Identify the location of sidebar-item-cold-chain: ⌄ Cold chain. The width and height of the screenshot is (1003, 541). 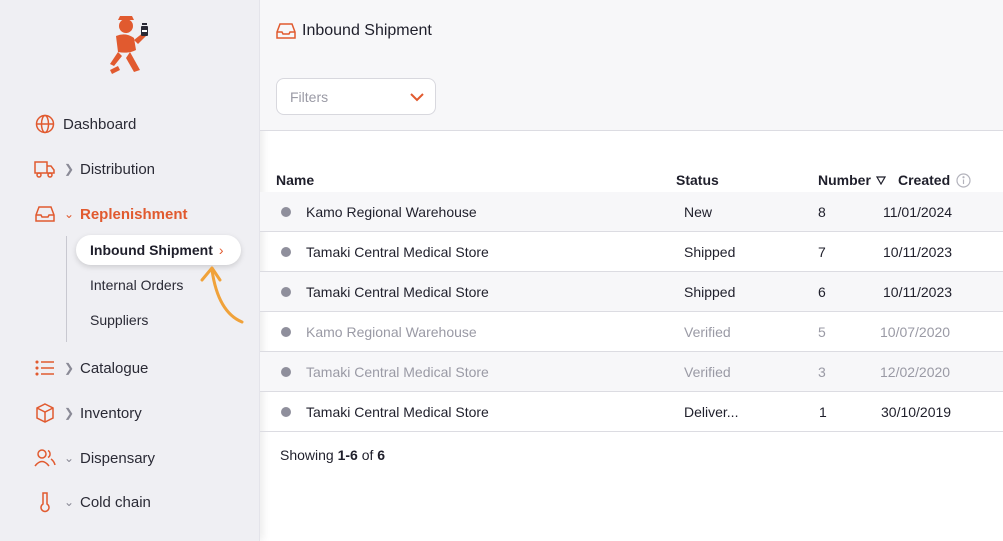
(92, 502).